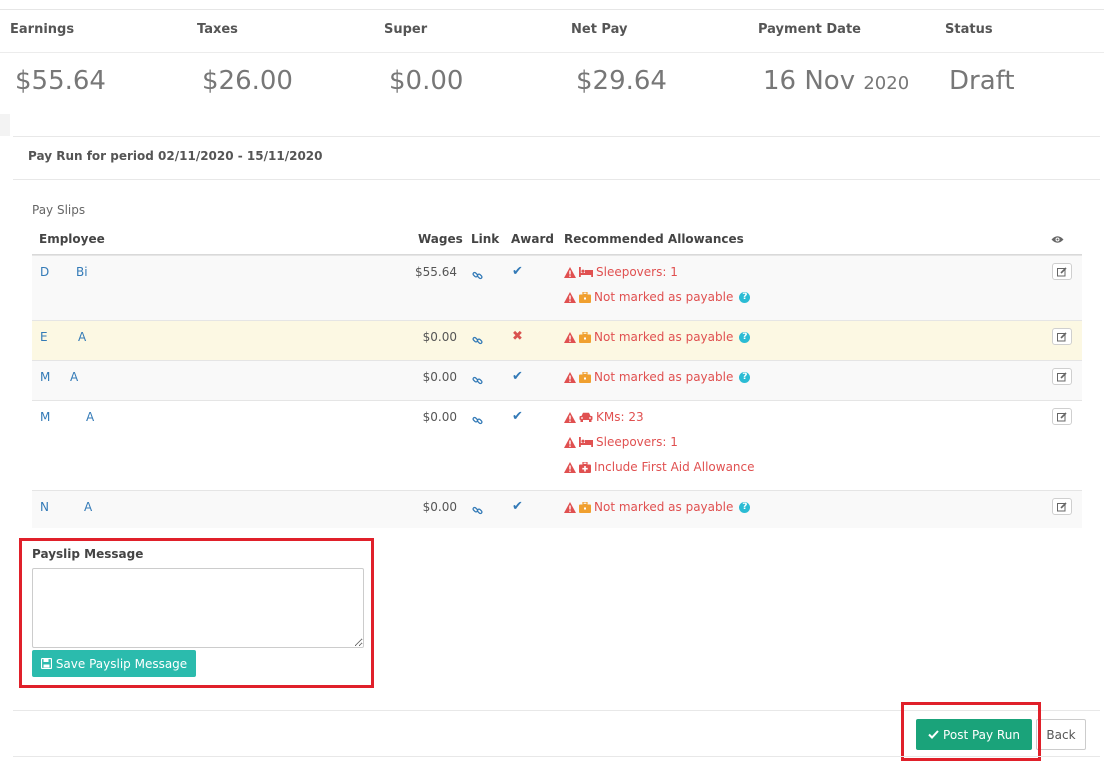  Describe the element at coordinates (406, 29) in the screenshot. I see `super-label: Super` at that location.